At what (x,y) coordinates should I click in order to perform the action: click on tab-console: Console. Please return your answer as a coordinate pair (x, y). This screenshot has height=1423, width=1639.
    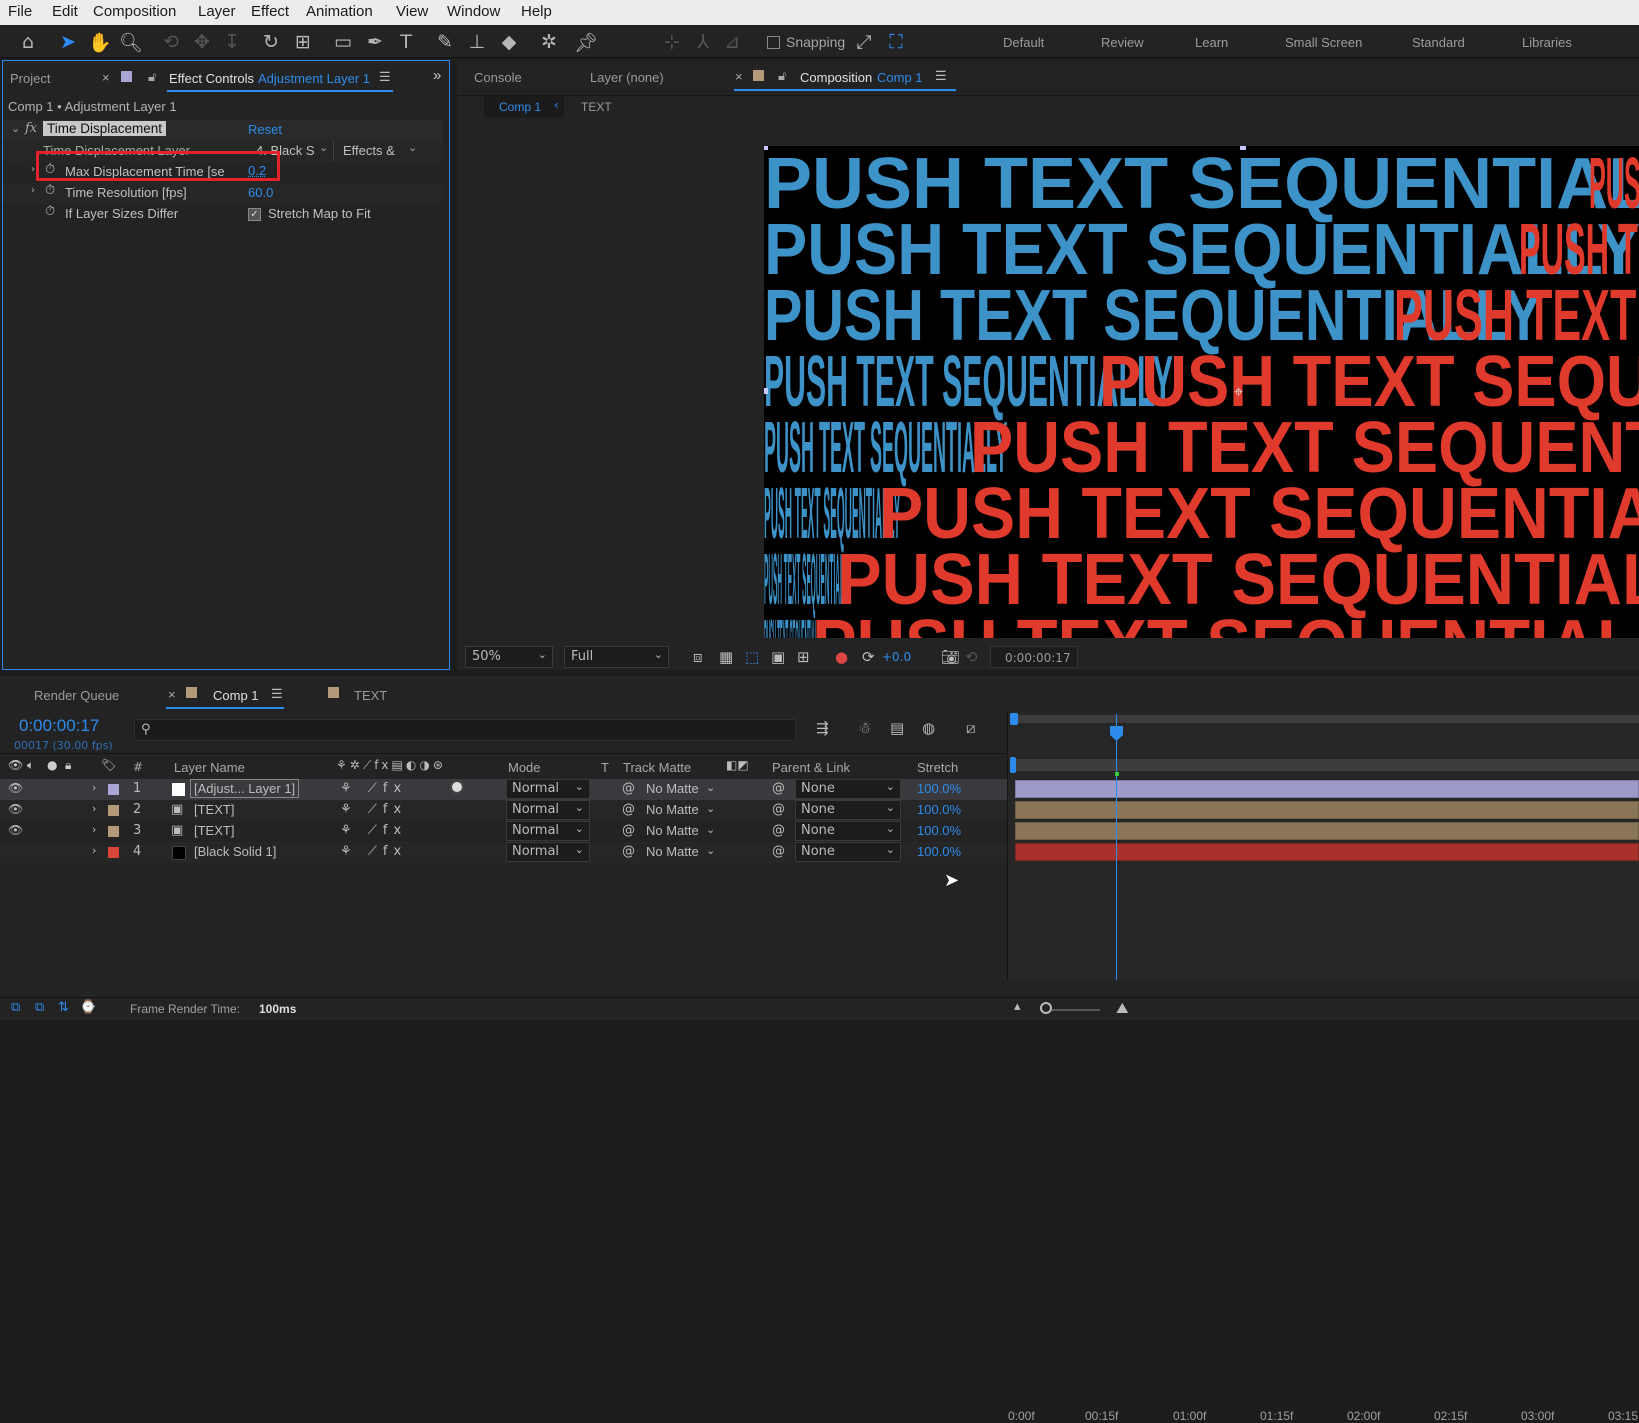
    Looking at the image, I should click on (498, 77).